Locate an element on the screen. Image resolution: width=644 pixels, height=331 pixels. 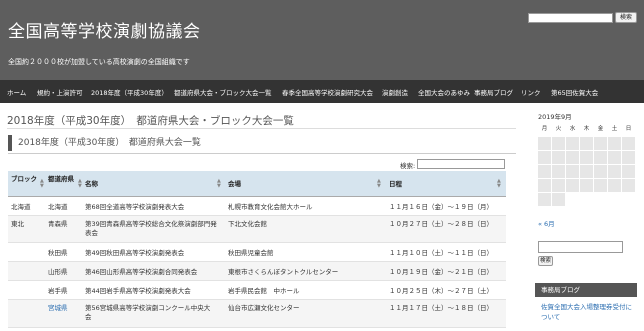
cell-venue: 岩手県民会館 中ホール is located at coordinates (264, 291).